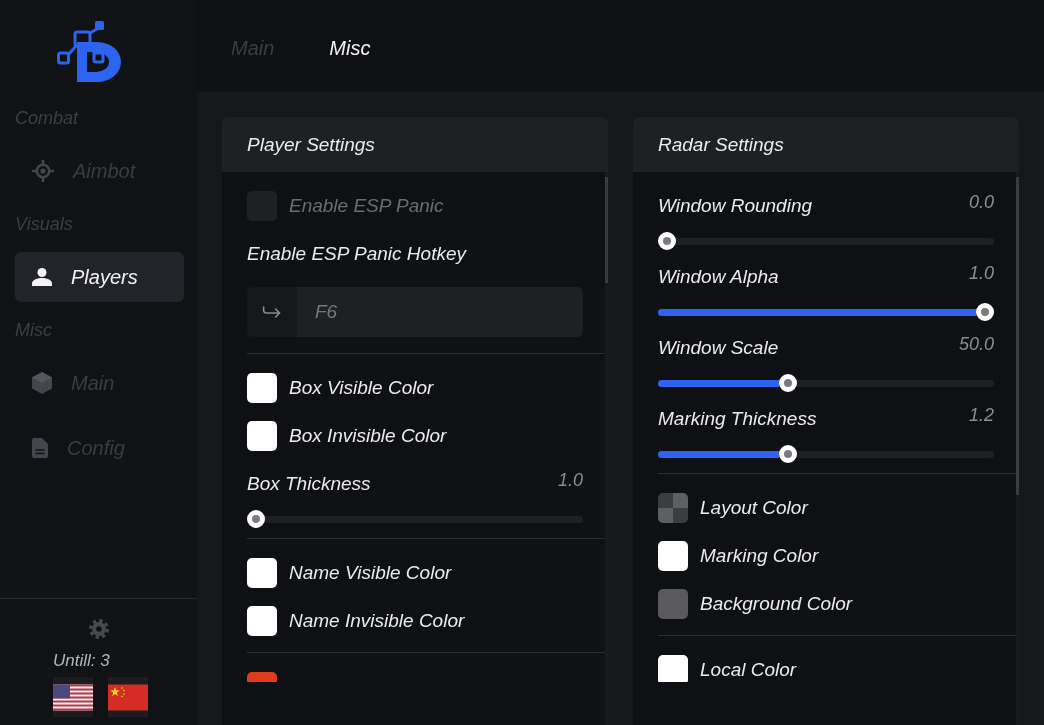 This screenshot has width=1044, height=725. I want to click on option-label: Background Color, so click(776, 604).